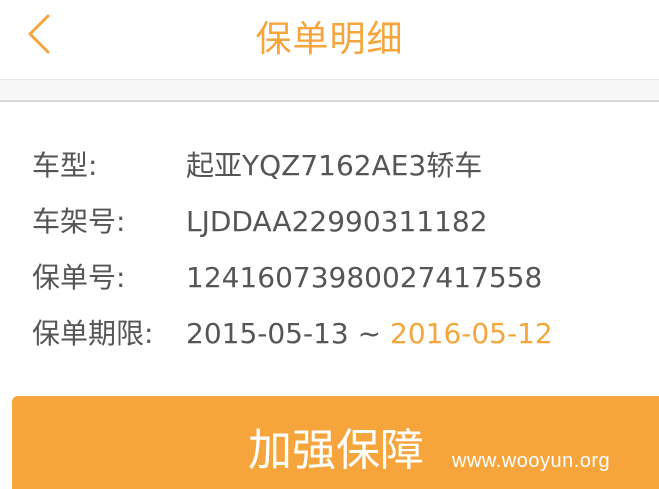  What do you see at coordinates (531, 461) in the screenshot?
I see `watermark-text: www.wooyun.org` at bounding box center [531, 461].